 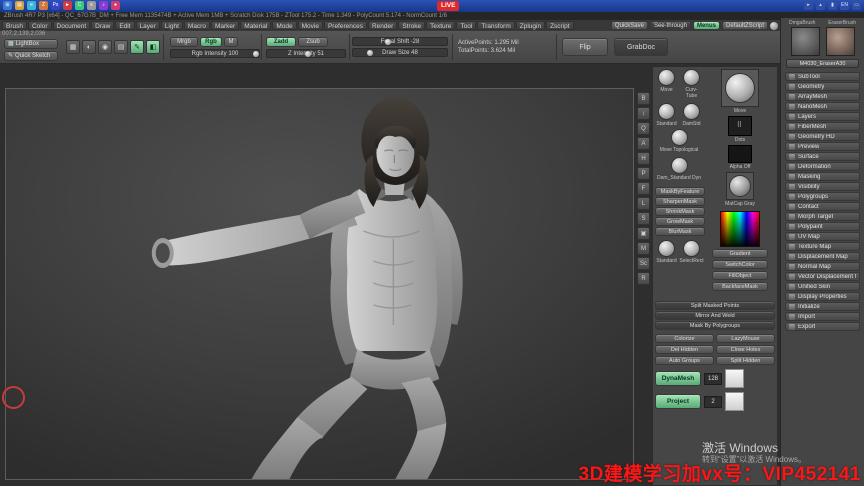 What do you see at coordinates (715, 325) in the screenshot?
I see `tray-wide-button: Mask By Polygroups` at bounding box center [715, 325].